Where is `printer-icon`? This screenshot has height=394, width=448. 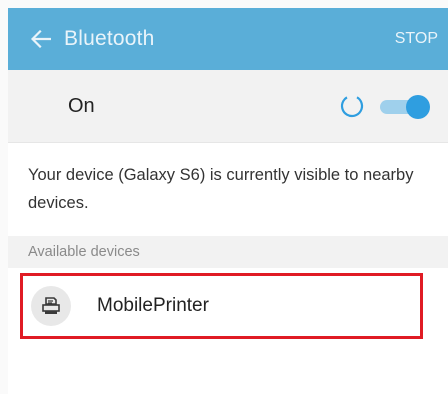
printer-icon is located at coordinates (51, 305).